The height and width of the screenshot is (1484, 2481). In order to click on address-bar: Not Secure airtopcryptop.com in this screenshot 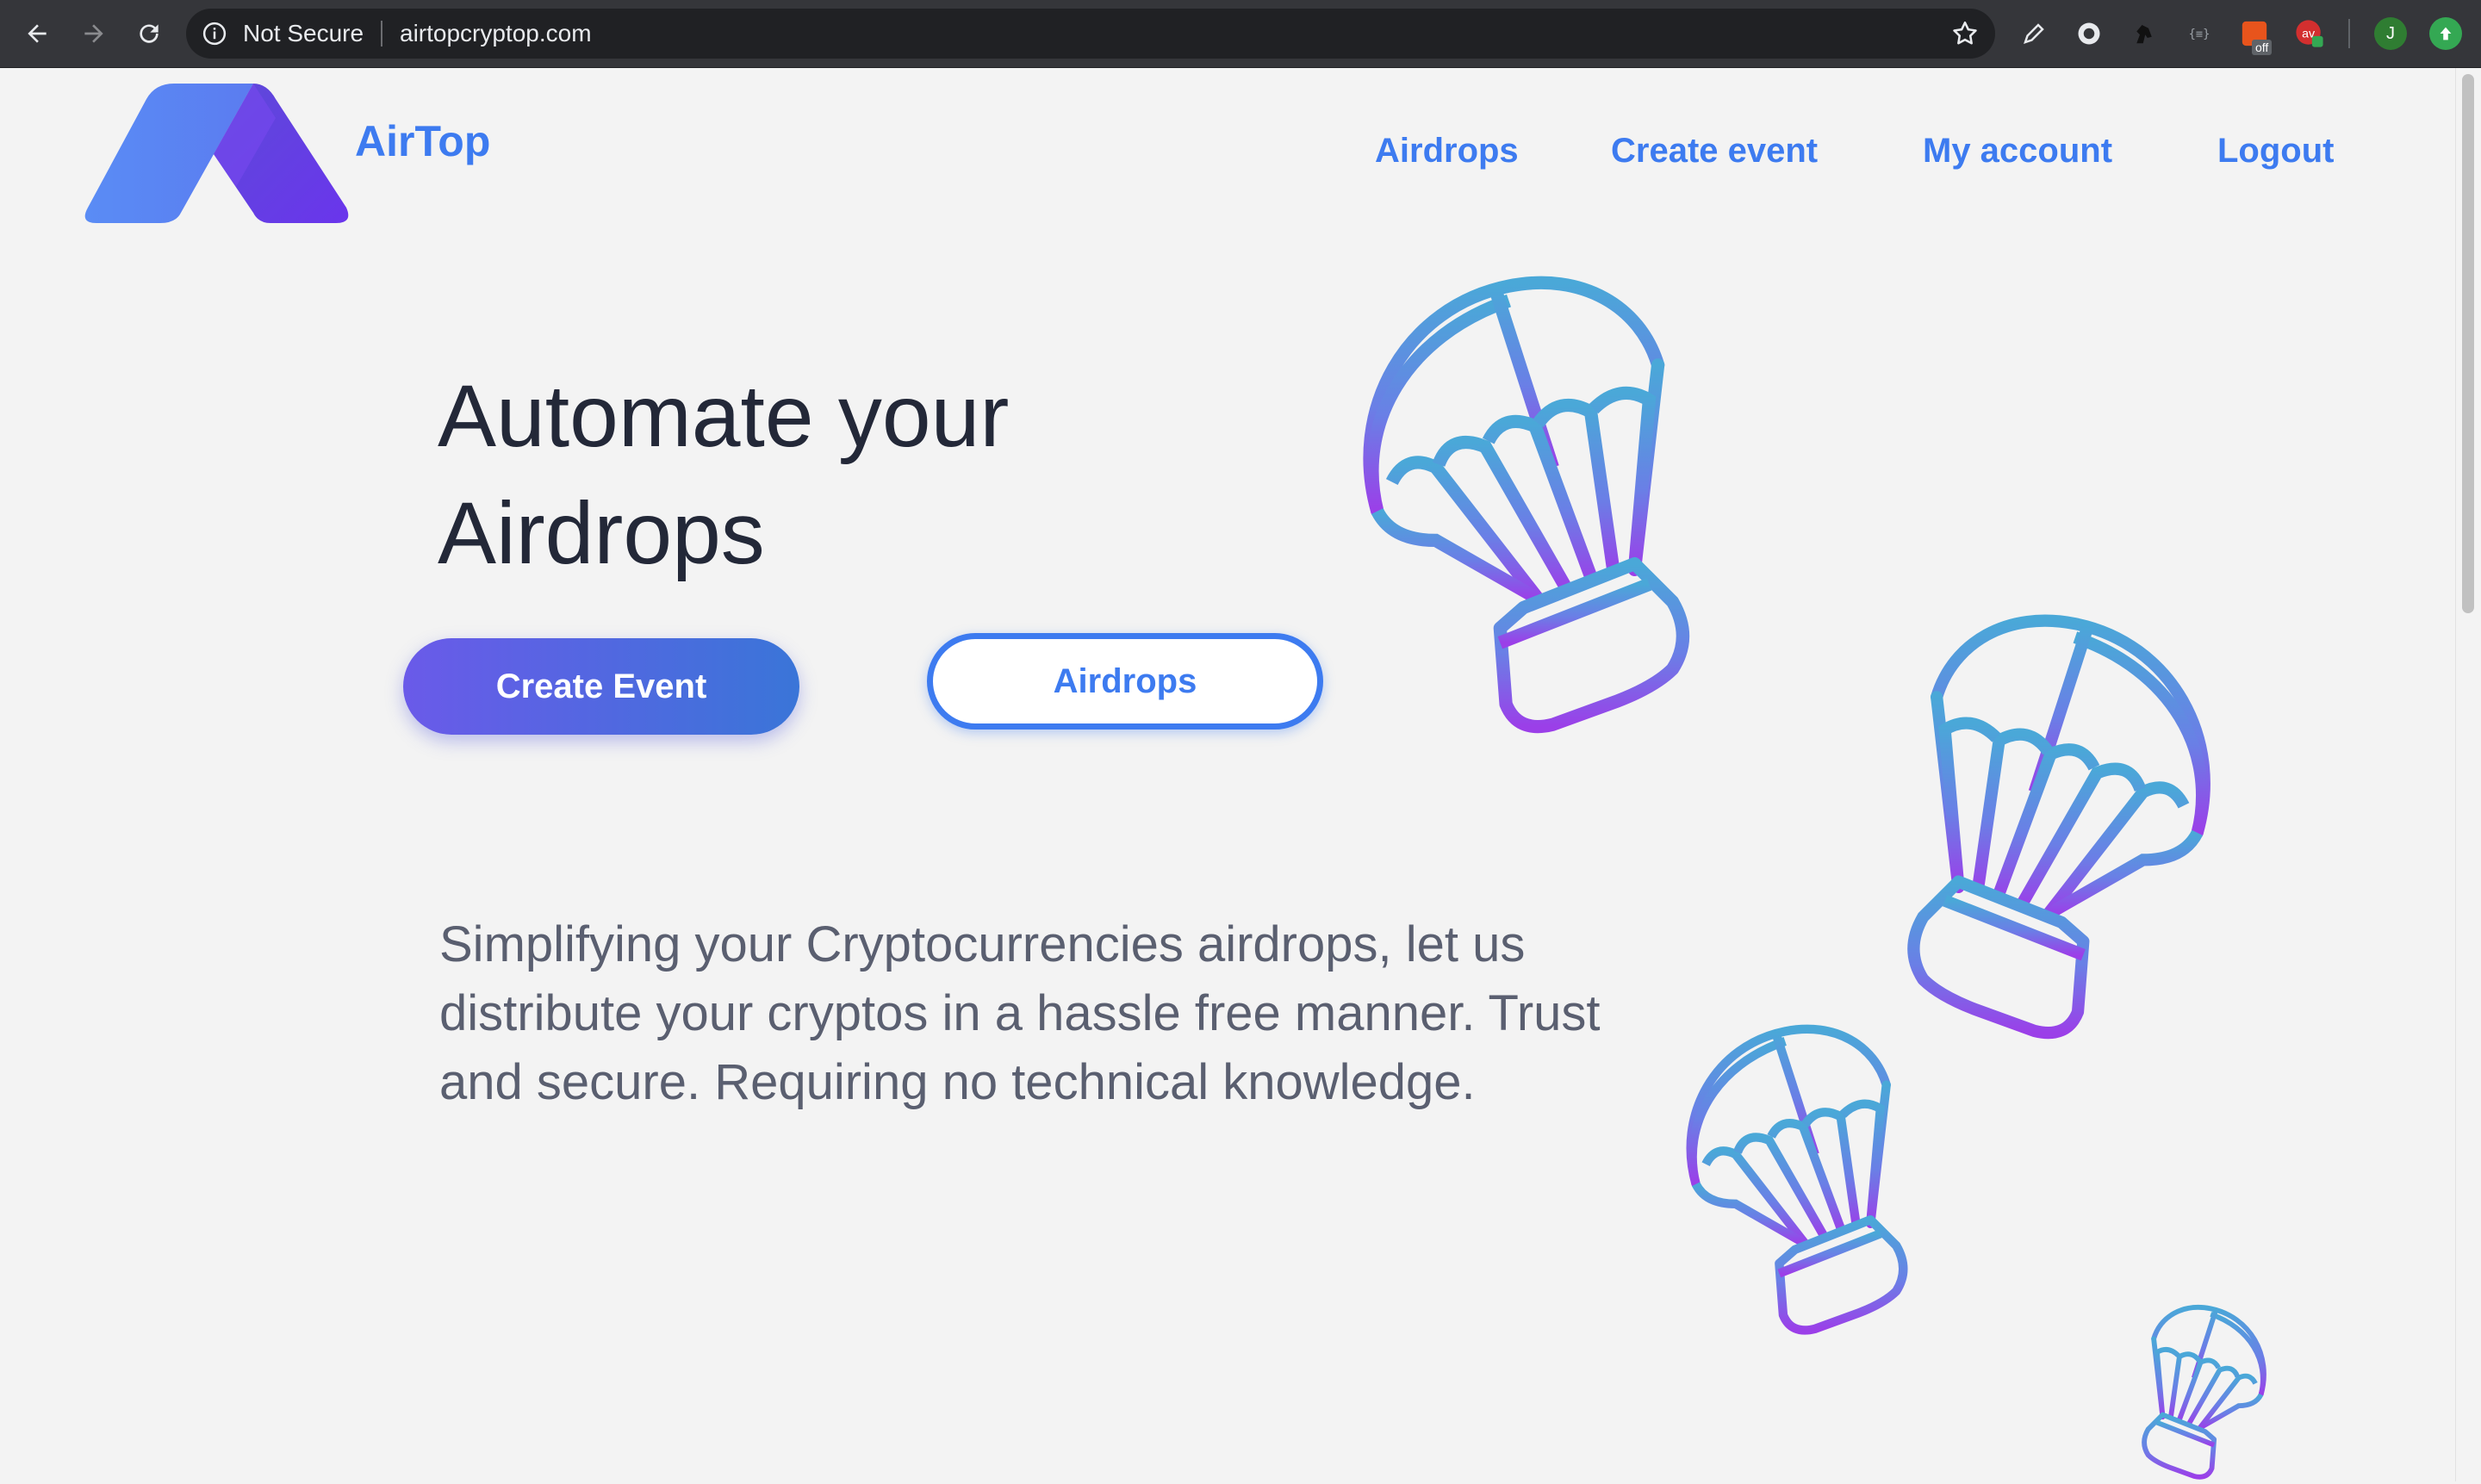, I will do `click(1090, 34)`.